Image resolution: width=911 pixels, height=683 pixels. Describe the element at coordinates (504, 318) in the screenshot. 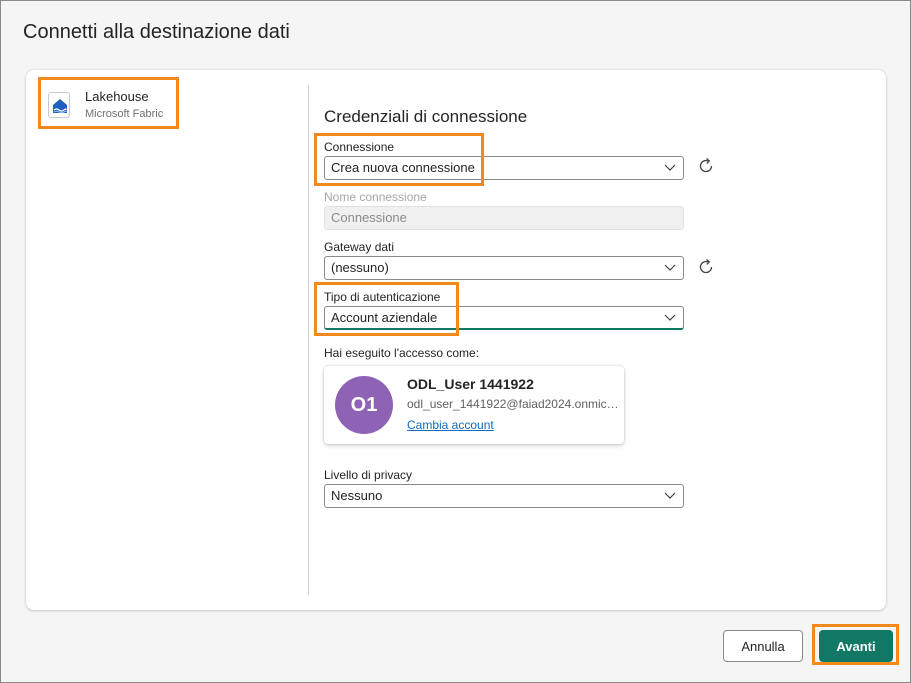

I see `auth-type-select: Account aziendale` at that location.